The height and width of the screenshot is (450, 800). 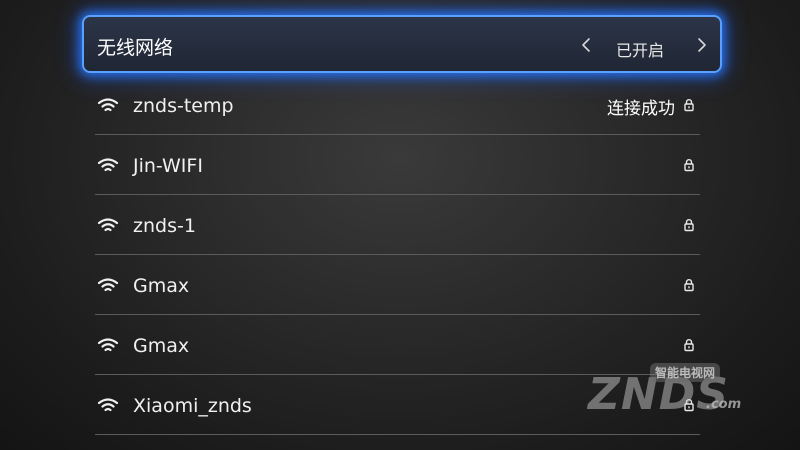 I want to click on network-row: znds-1, so click(x=397, y=225).